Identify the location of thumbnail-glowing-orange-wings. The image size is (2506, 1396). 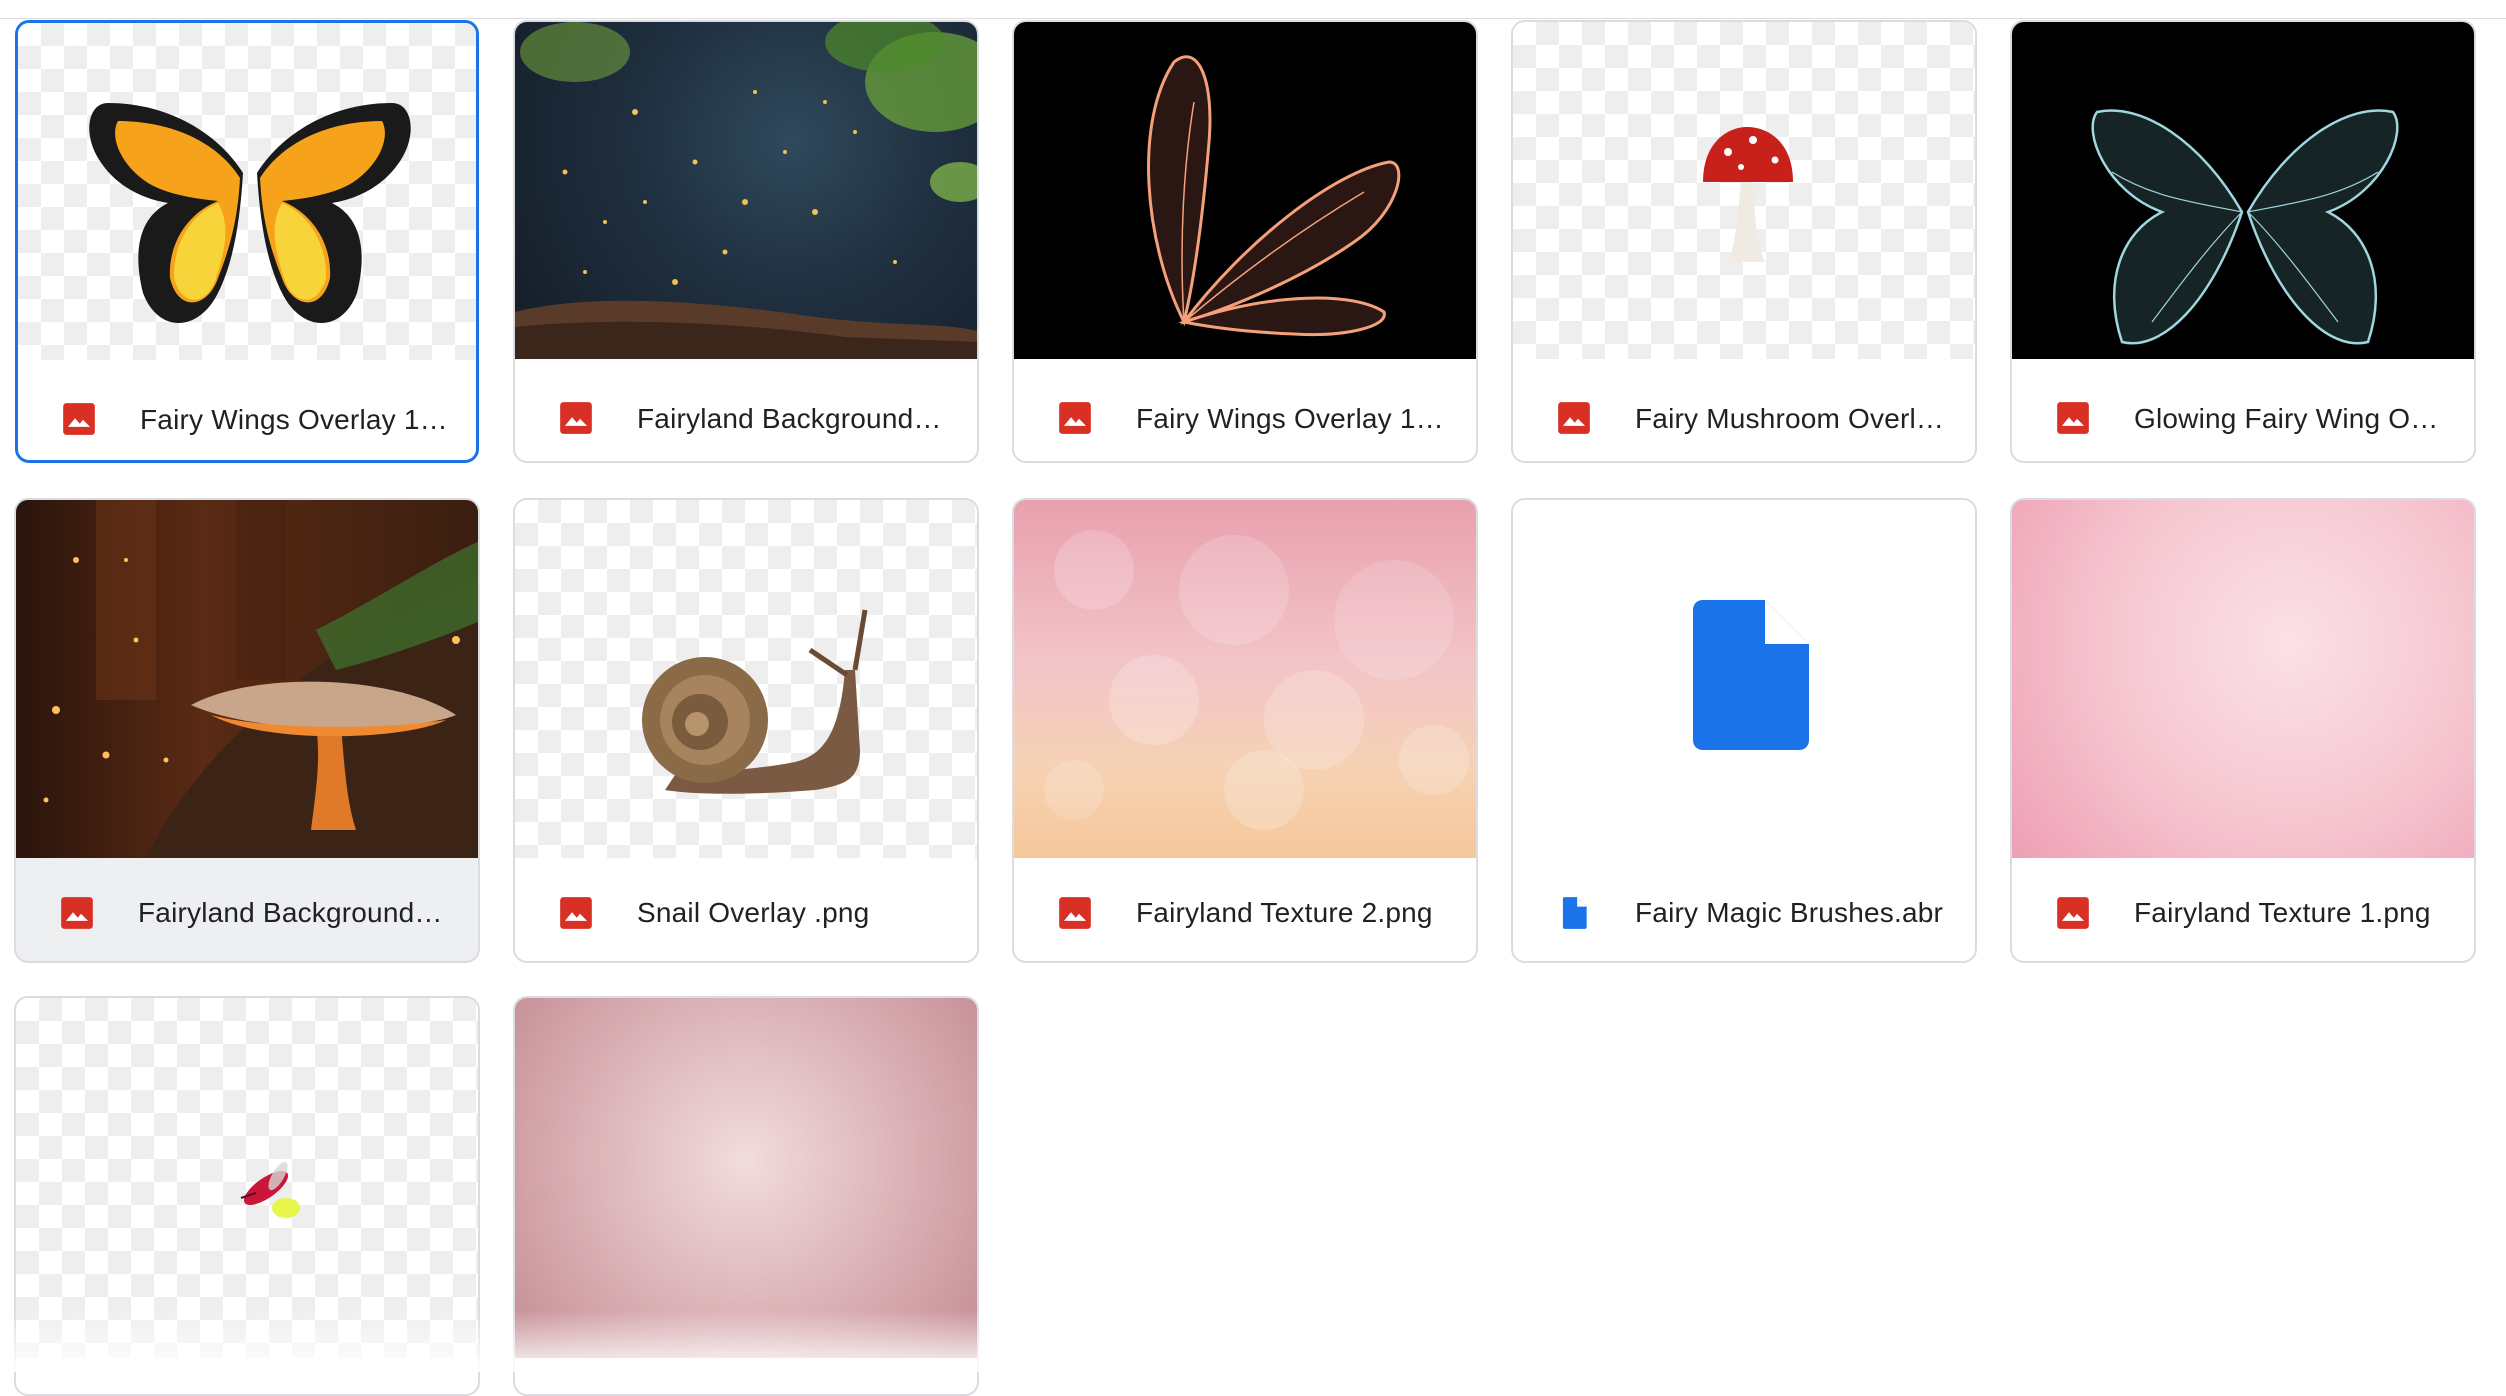
(1245, 190).